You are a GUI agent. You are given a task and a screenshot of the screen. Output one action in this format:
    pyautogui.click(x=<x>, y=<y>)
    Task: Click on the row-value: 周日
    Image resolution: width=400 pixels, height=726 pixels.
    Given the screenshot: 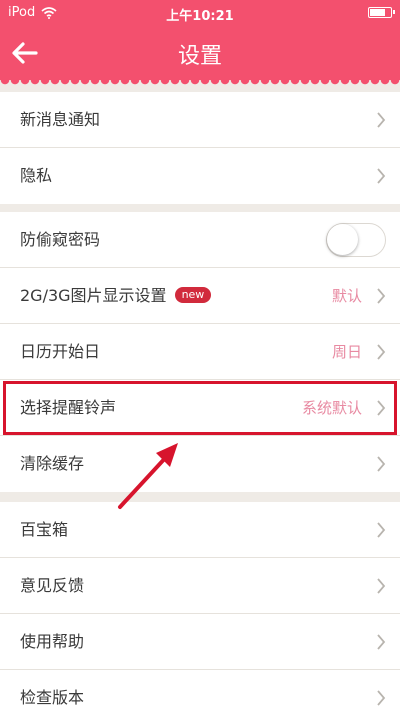 What is the action you would take?
    pyautogui.click(x=346, y=352)
    